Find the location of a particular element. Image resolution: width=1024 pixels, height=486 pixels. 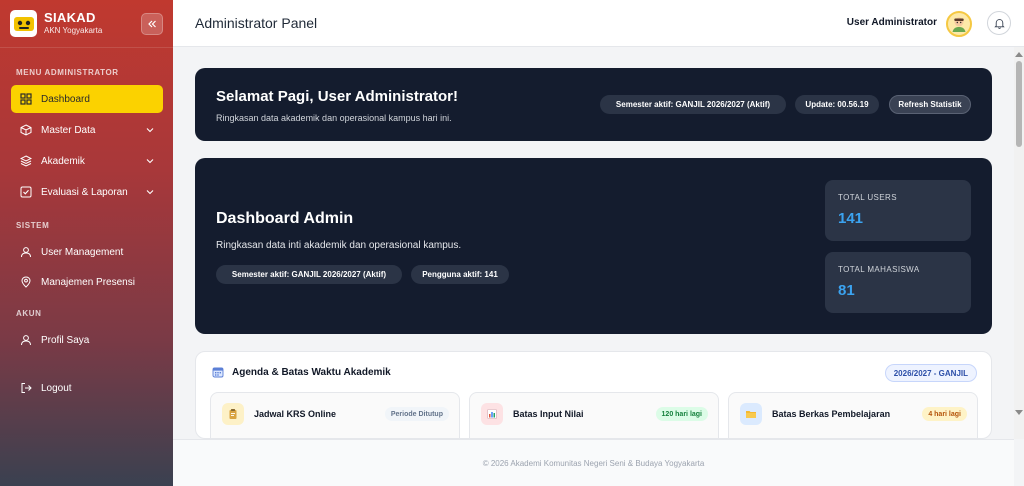

sidebar-item-dashboard: Dashboard is located at coordinates (87, 99).